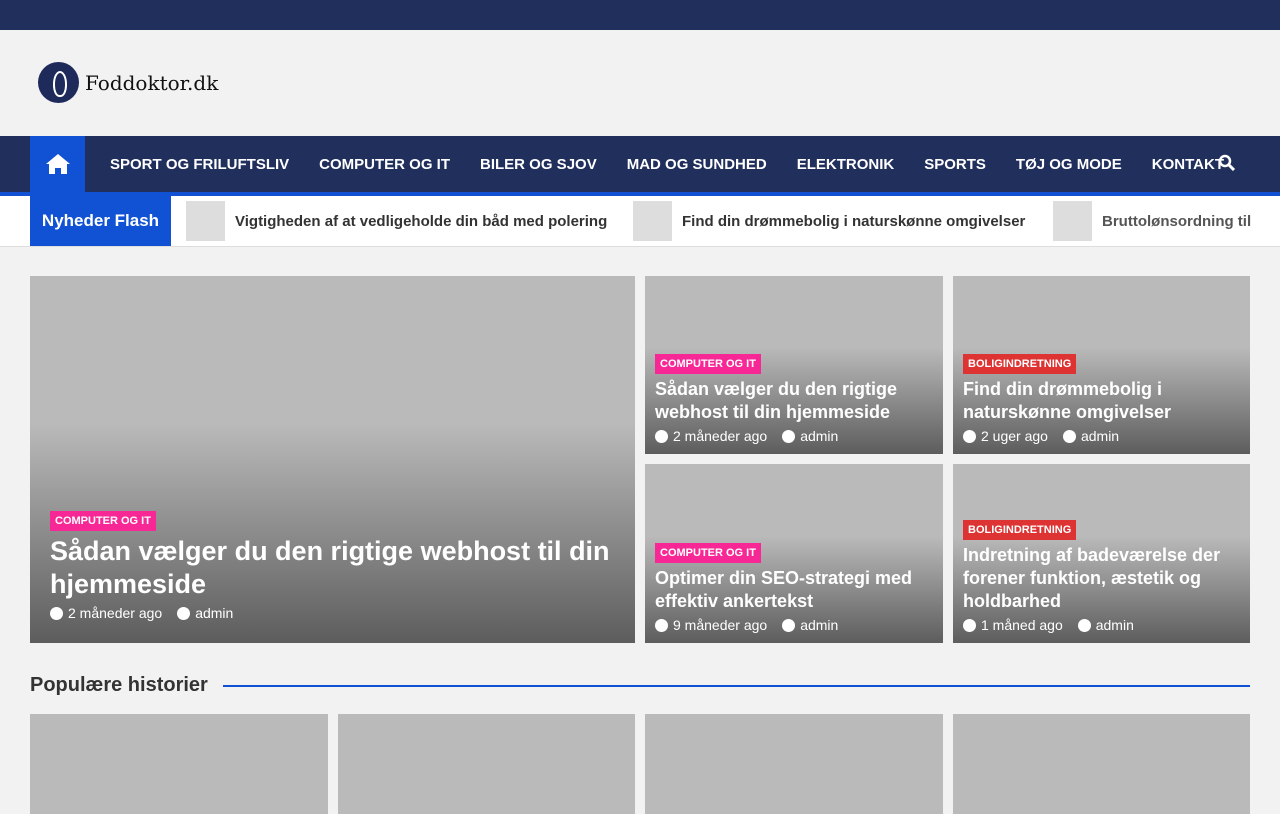 The height and width of the screenshot is (814, 1280). What do you see at coordinates (199, 164) in the screenshot?
I see `nav-sport-og-friluftsliv: SPORT OG FRILUFTSLIV` at bounding box center [199, 164].